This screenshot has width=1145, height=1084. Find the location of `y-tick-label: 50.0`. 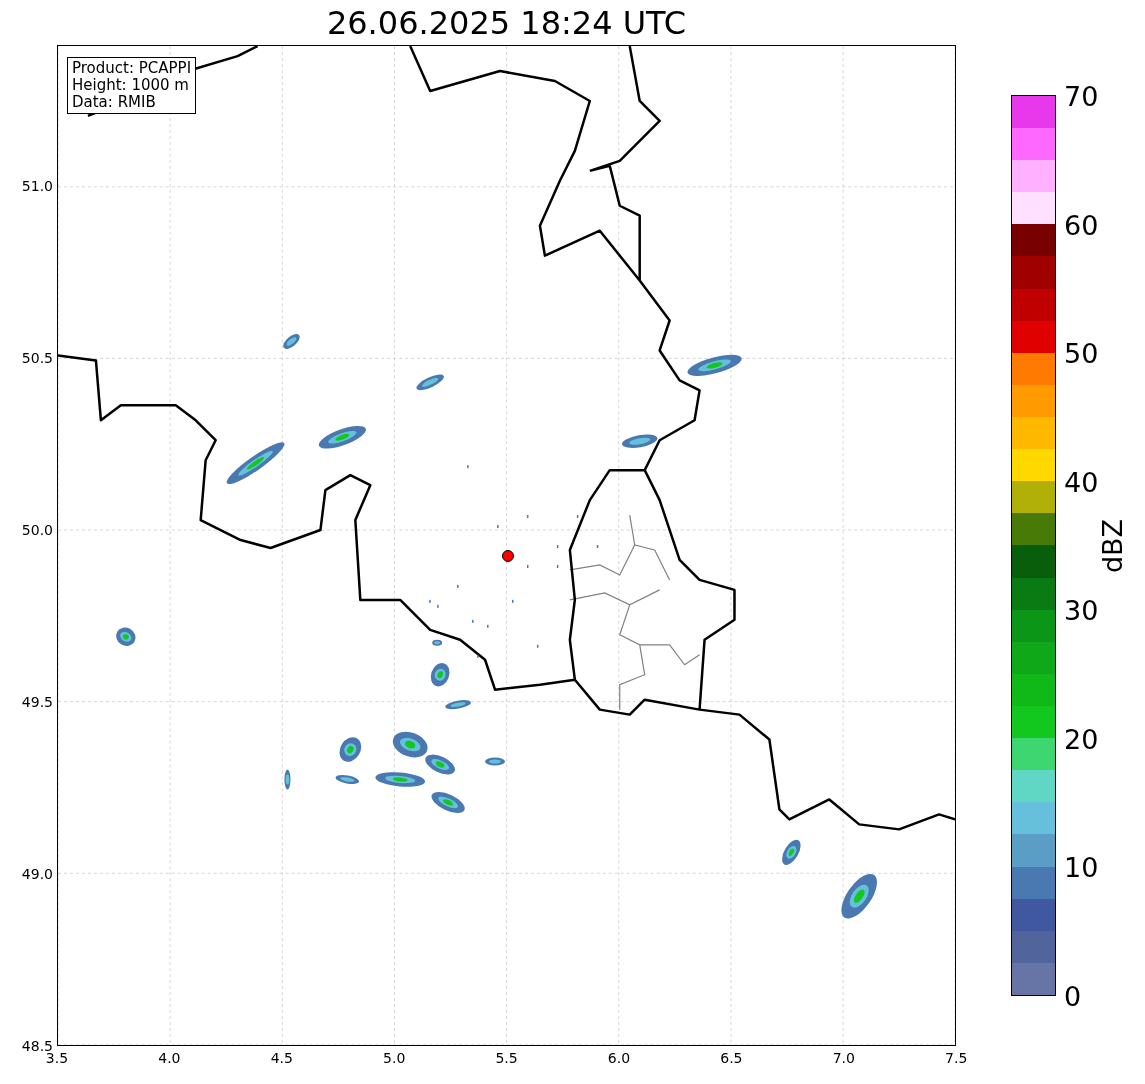

y-tick-label: 50.0 is located at coordinates (37, 530).